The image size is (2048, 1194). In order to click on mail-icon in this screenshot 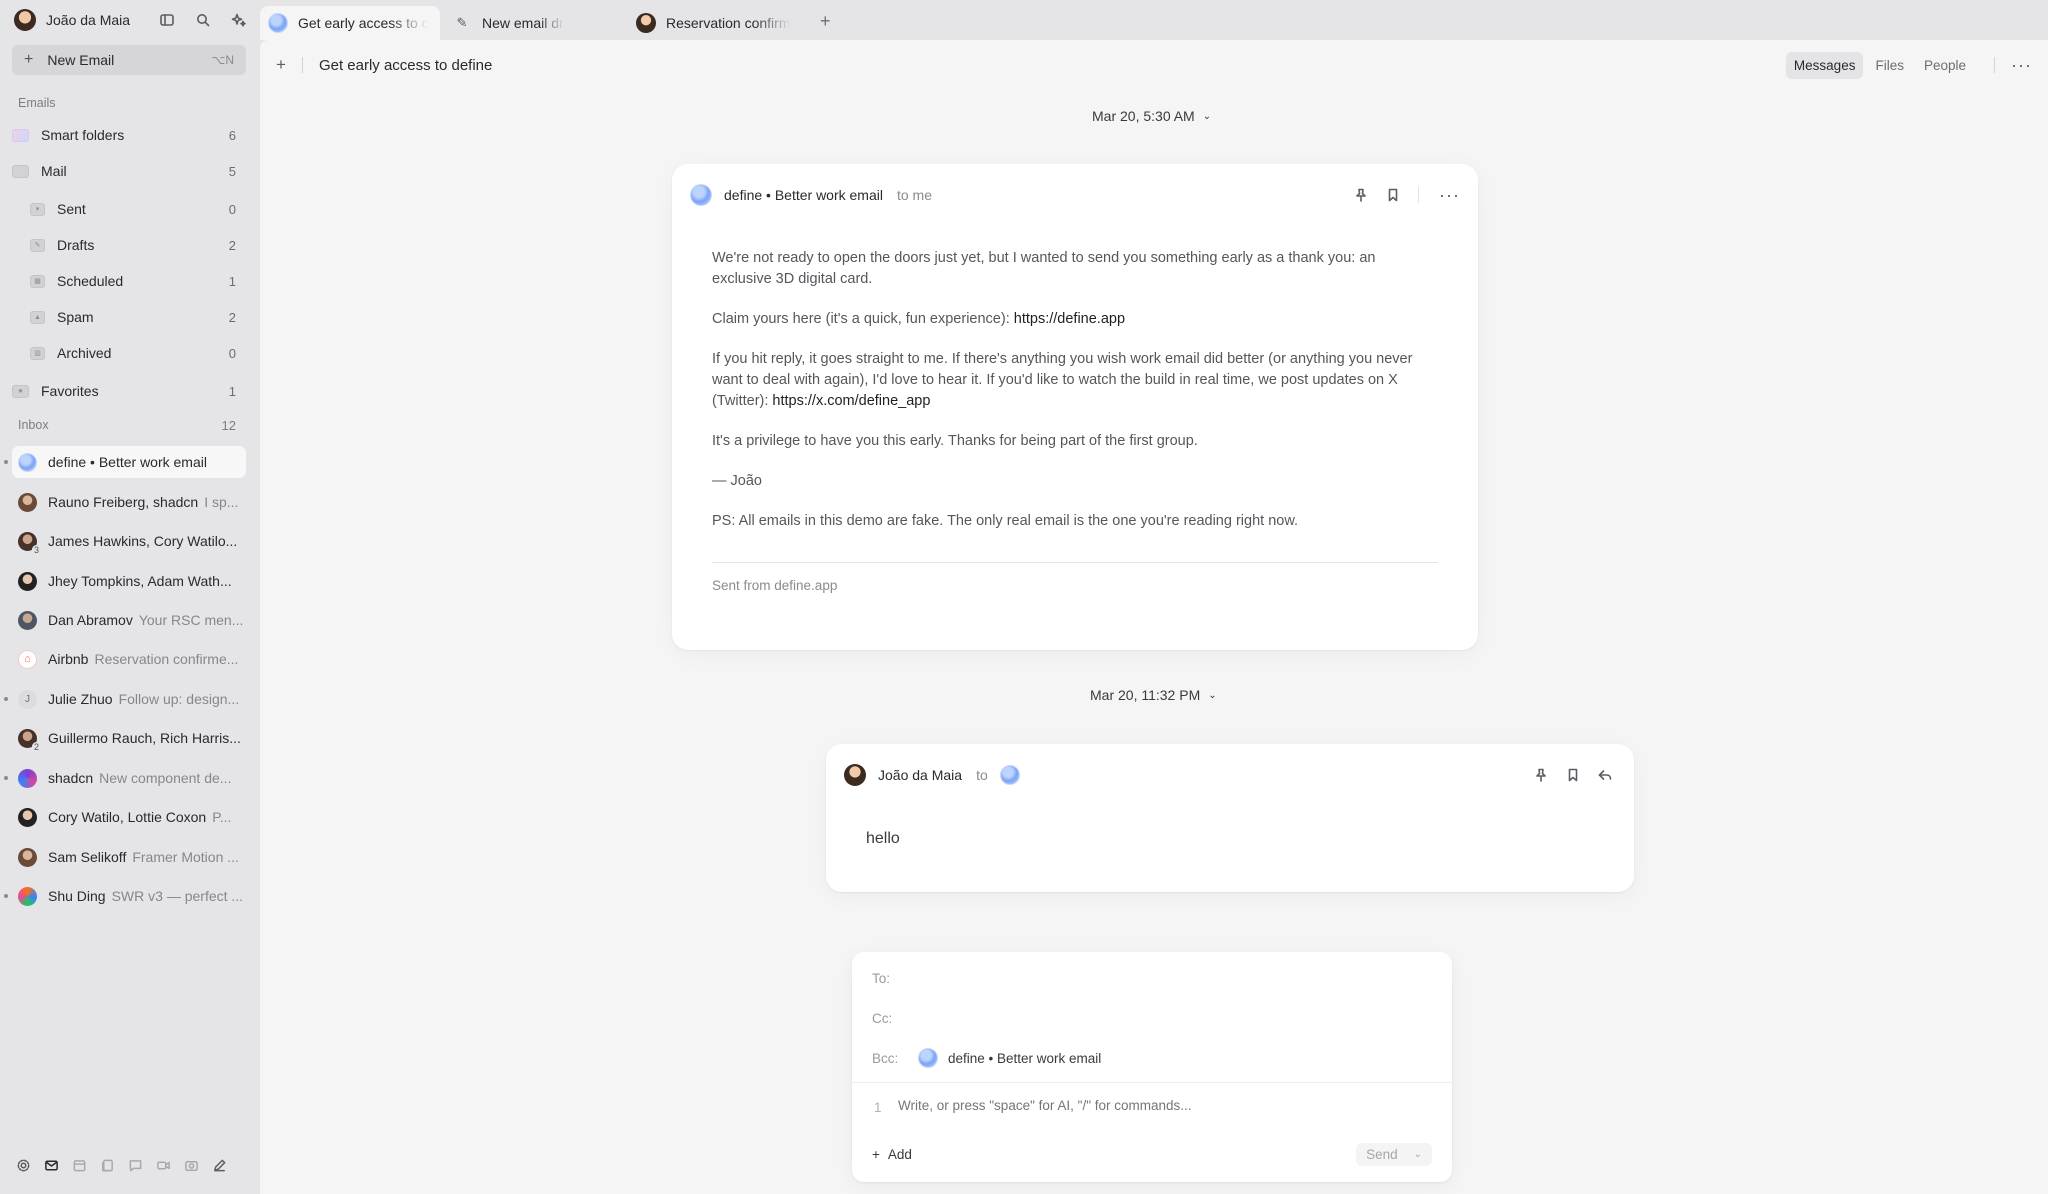, I will do `click(51, 1165)`.